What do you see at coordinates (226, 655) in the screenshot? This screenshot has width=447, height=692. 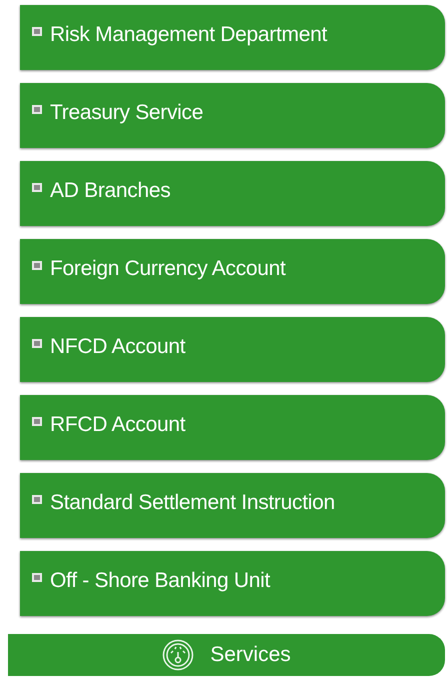 I see `services-button: Services` at bounding box center [226, 655].